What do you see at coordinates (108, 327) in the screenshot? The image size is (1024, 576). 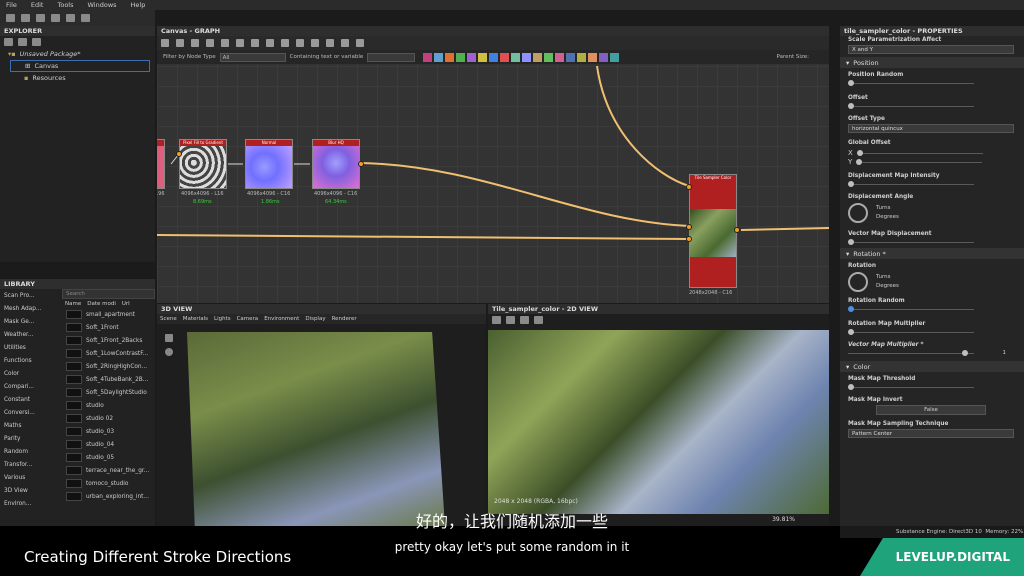 I see `library-item: Soft_1Front` at bounding box center [108, 327].